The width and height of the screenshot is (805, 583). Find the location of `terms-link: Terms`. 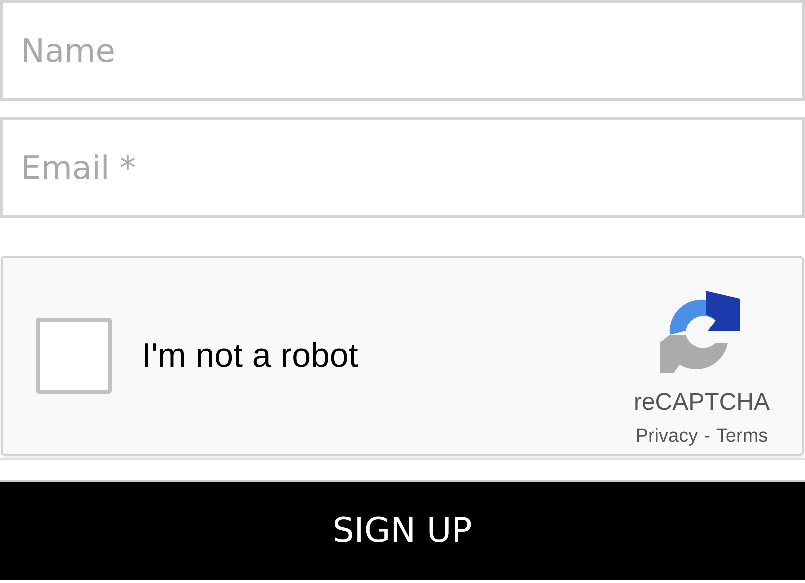

terms-link: Terms is located at coordinates (742, 437).